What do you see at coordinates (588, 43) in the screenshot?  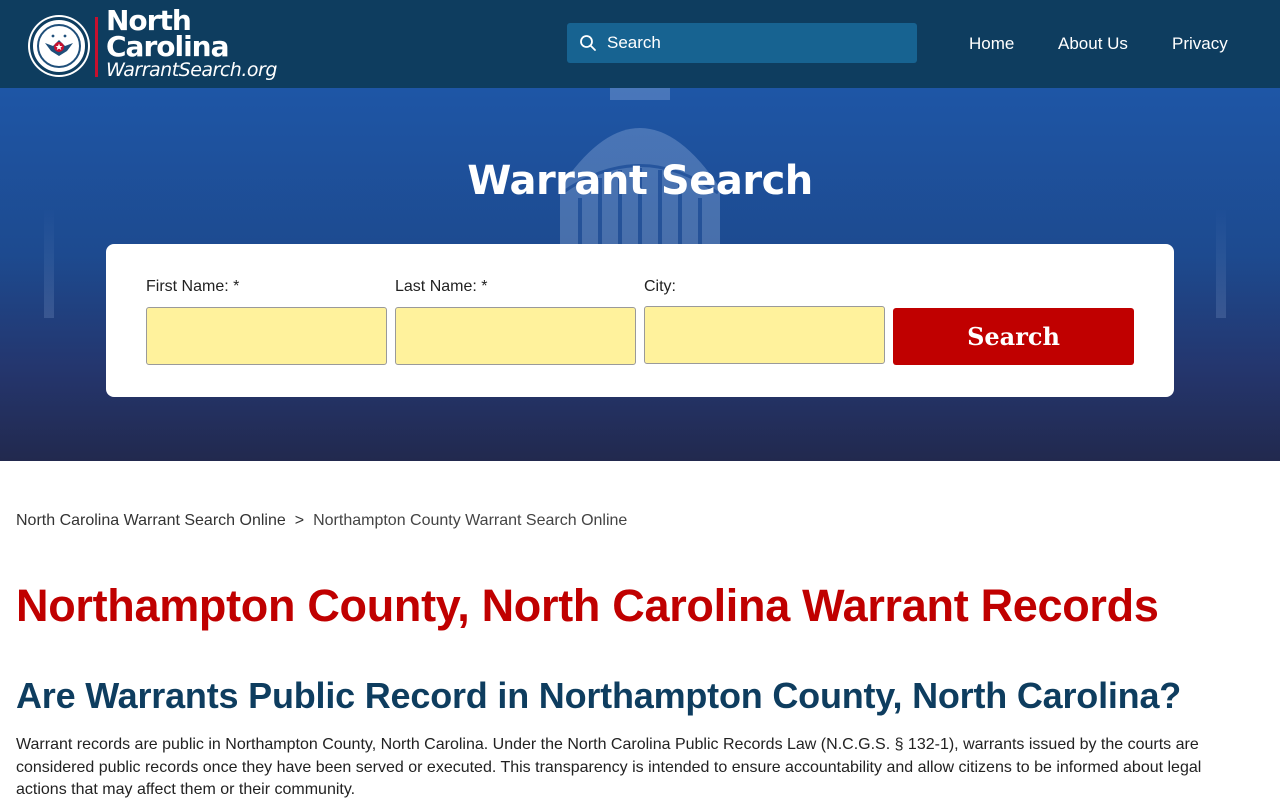 I see `search-icon` at bounding box center [588, 43].